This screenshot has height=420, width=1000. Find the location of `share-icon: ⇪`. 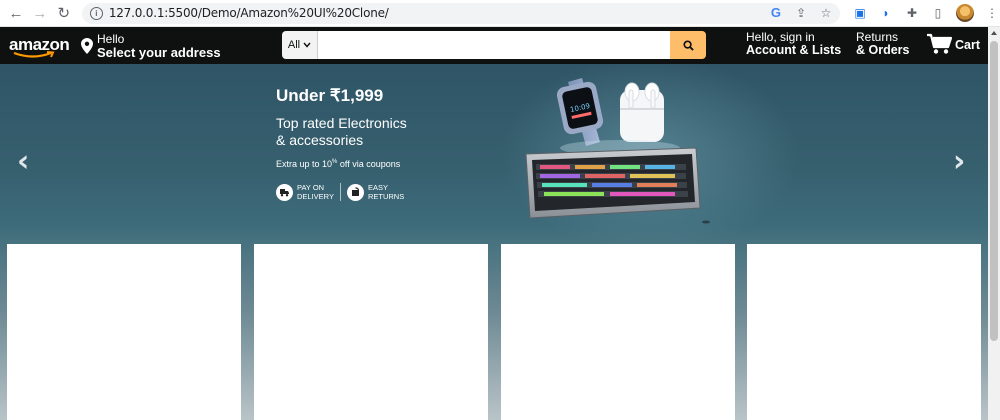

share-icon: ⇪ is located at coordinates (801, 13).